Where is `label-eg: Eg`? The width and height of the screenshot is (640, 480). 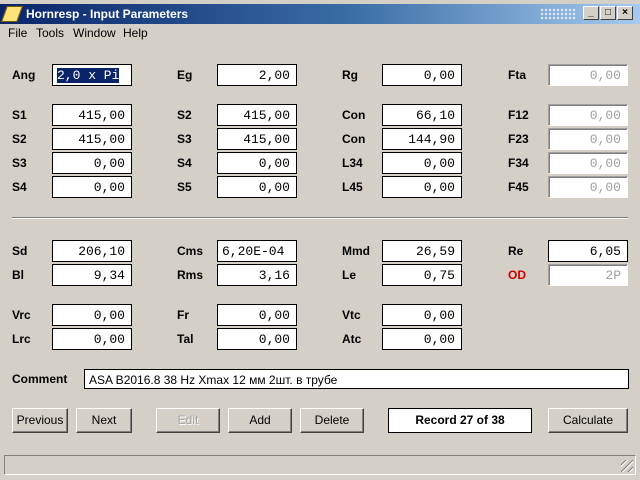
label-eg: Eg is located at coordinates (185, 75).